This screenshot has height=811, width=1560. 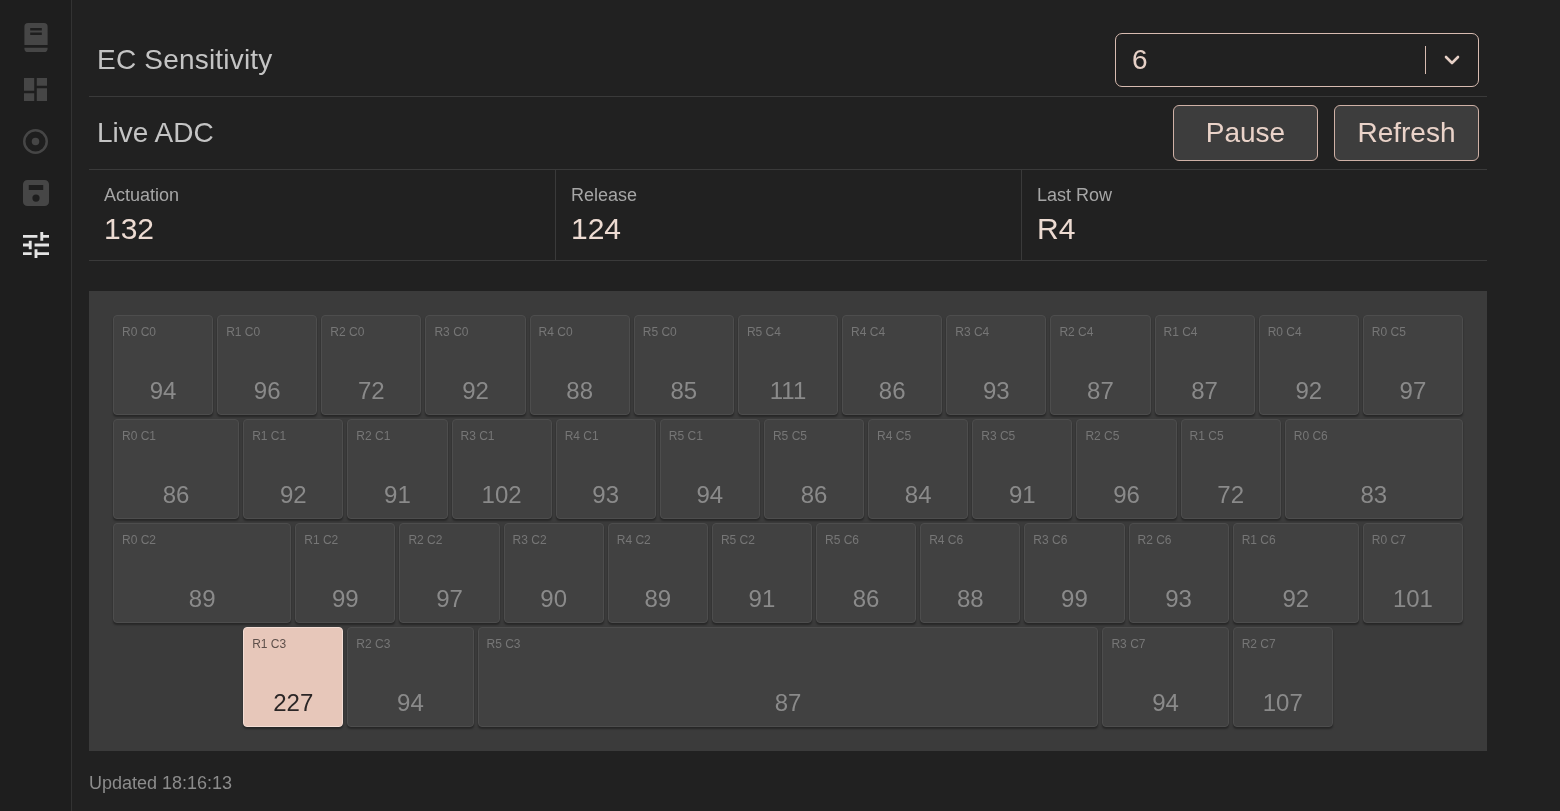 What do you see at coordinates (1452, 60) in the screenshot?
I see `chevron-down-icon` at bounding box center [1452, 60].